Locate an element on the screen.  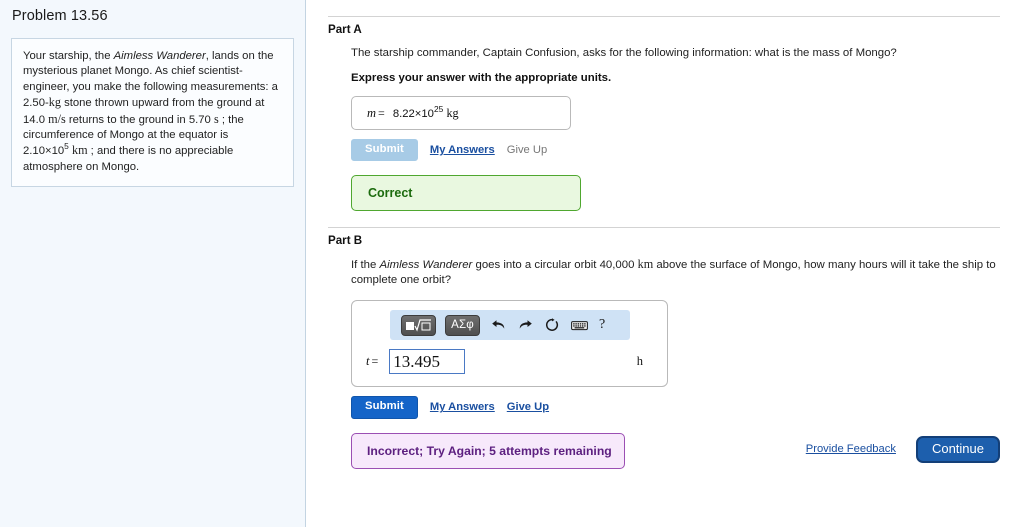
continue-button: Continue is located at coordinates (957, 449).